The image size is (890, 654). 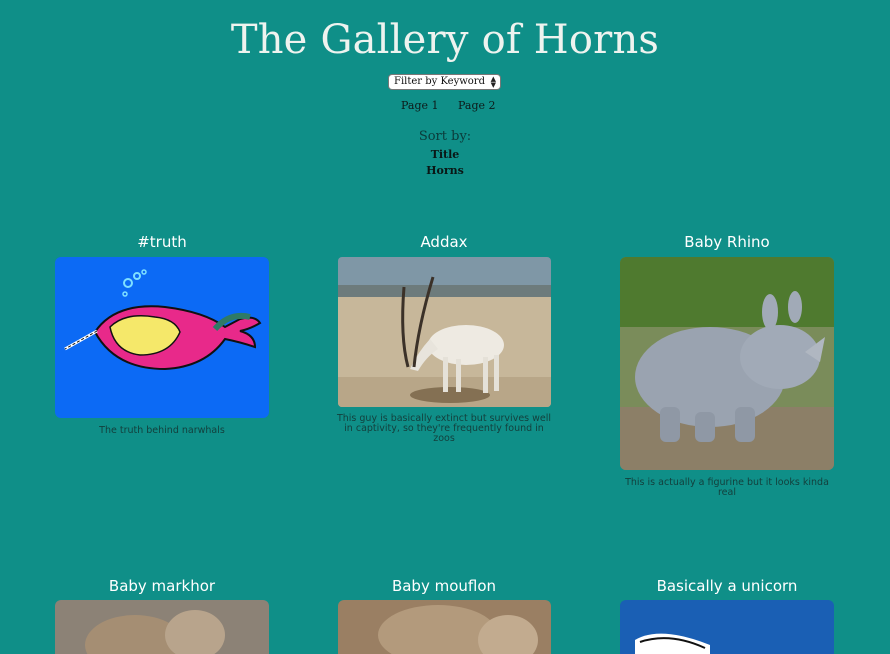 I want to click on select-arrows-icon: ▲ ▼, so click(x=493, y=82).